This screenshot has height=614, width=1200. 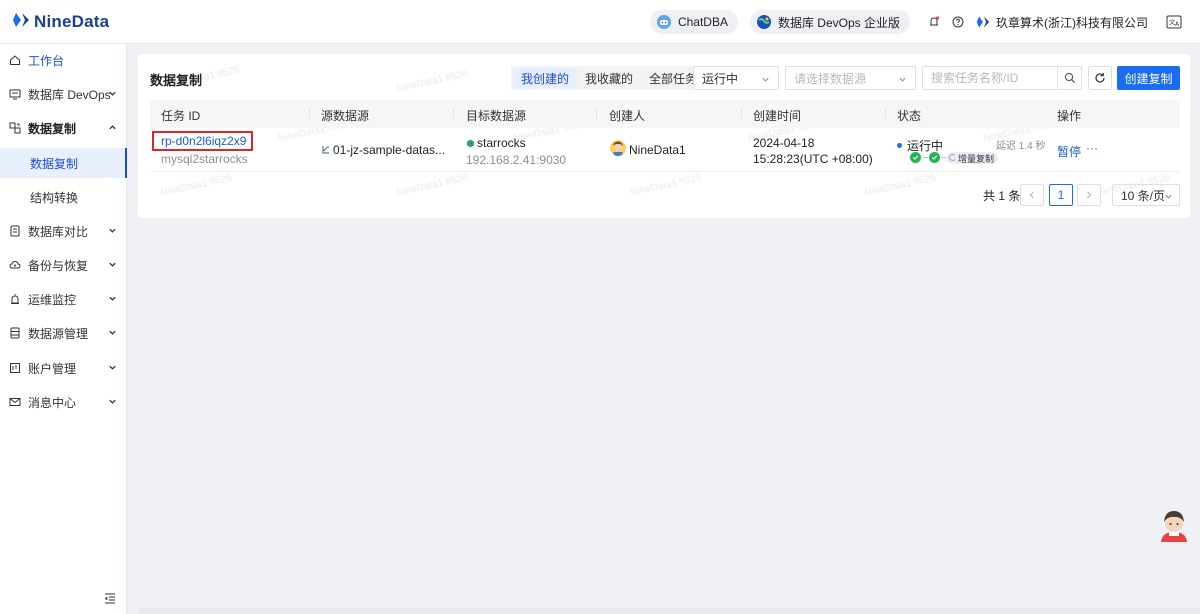 I want to click on task-search, so click(x=1002, y=78).